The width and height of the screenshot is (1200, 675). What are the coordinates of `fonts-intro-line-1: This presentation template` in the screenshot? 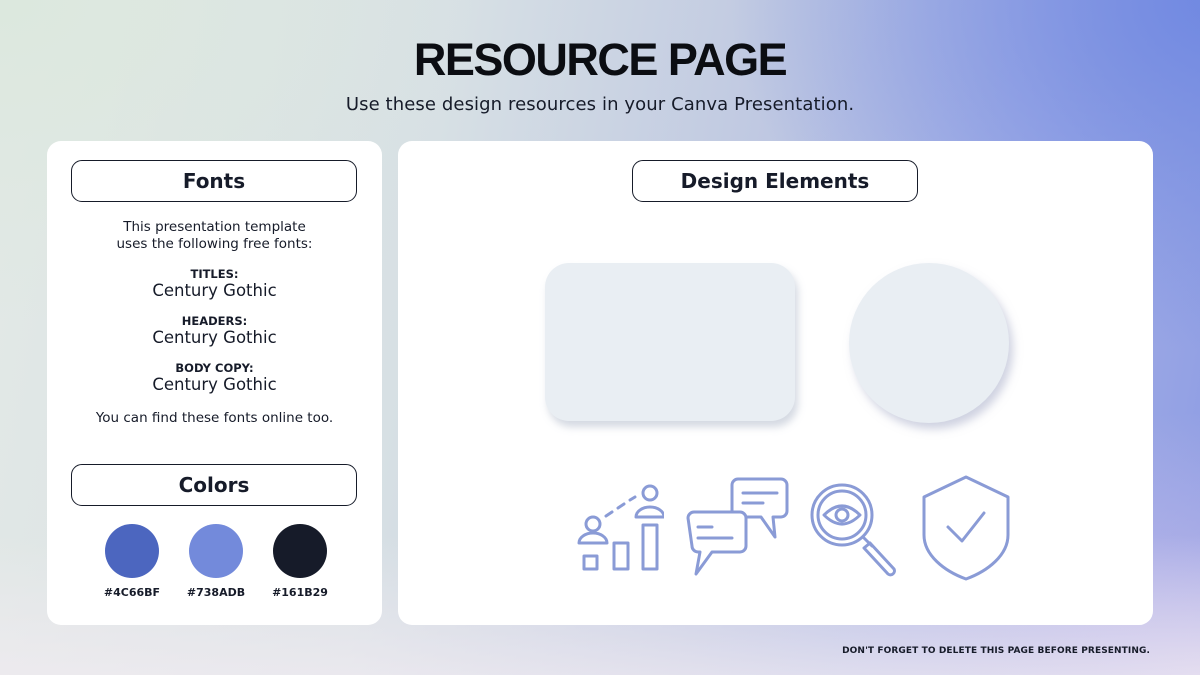 It's located at (214, 227).